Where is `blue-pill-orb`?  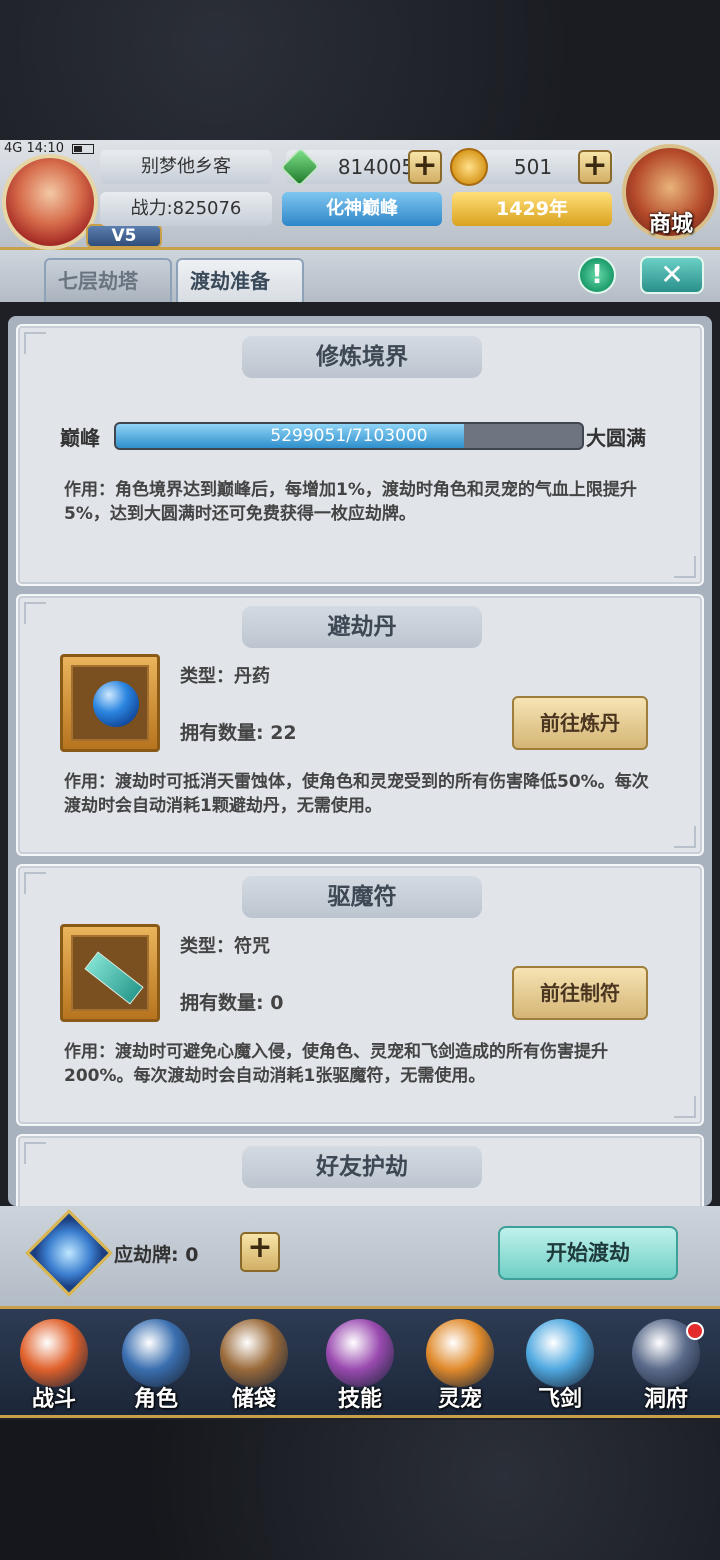
blue-pill-orb is located at coordinates (116, 704).